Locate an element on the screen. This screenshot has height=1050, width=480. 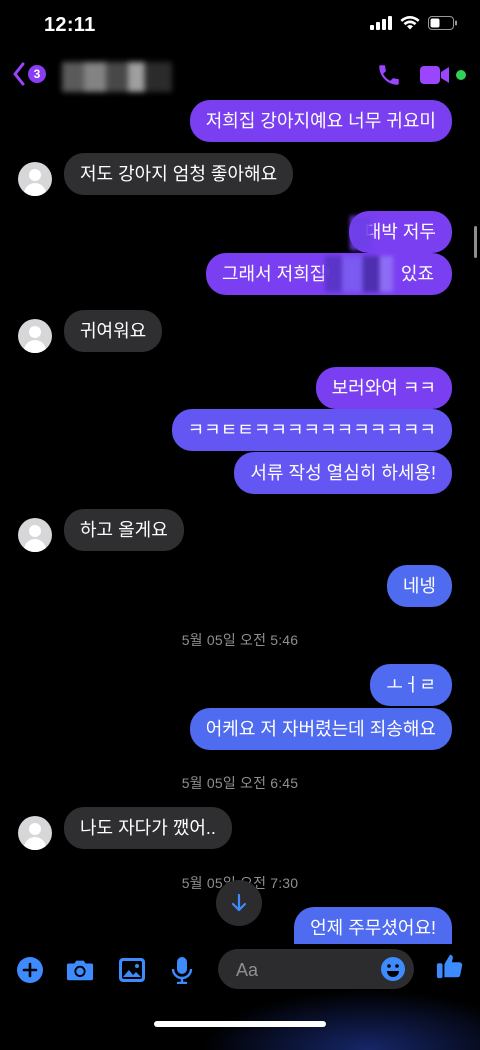
arrow-down-icon is located at coordinates (239, 902).